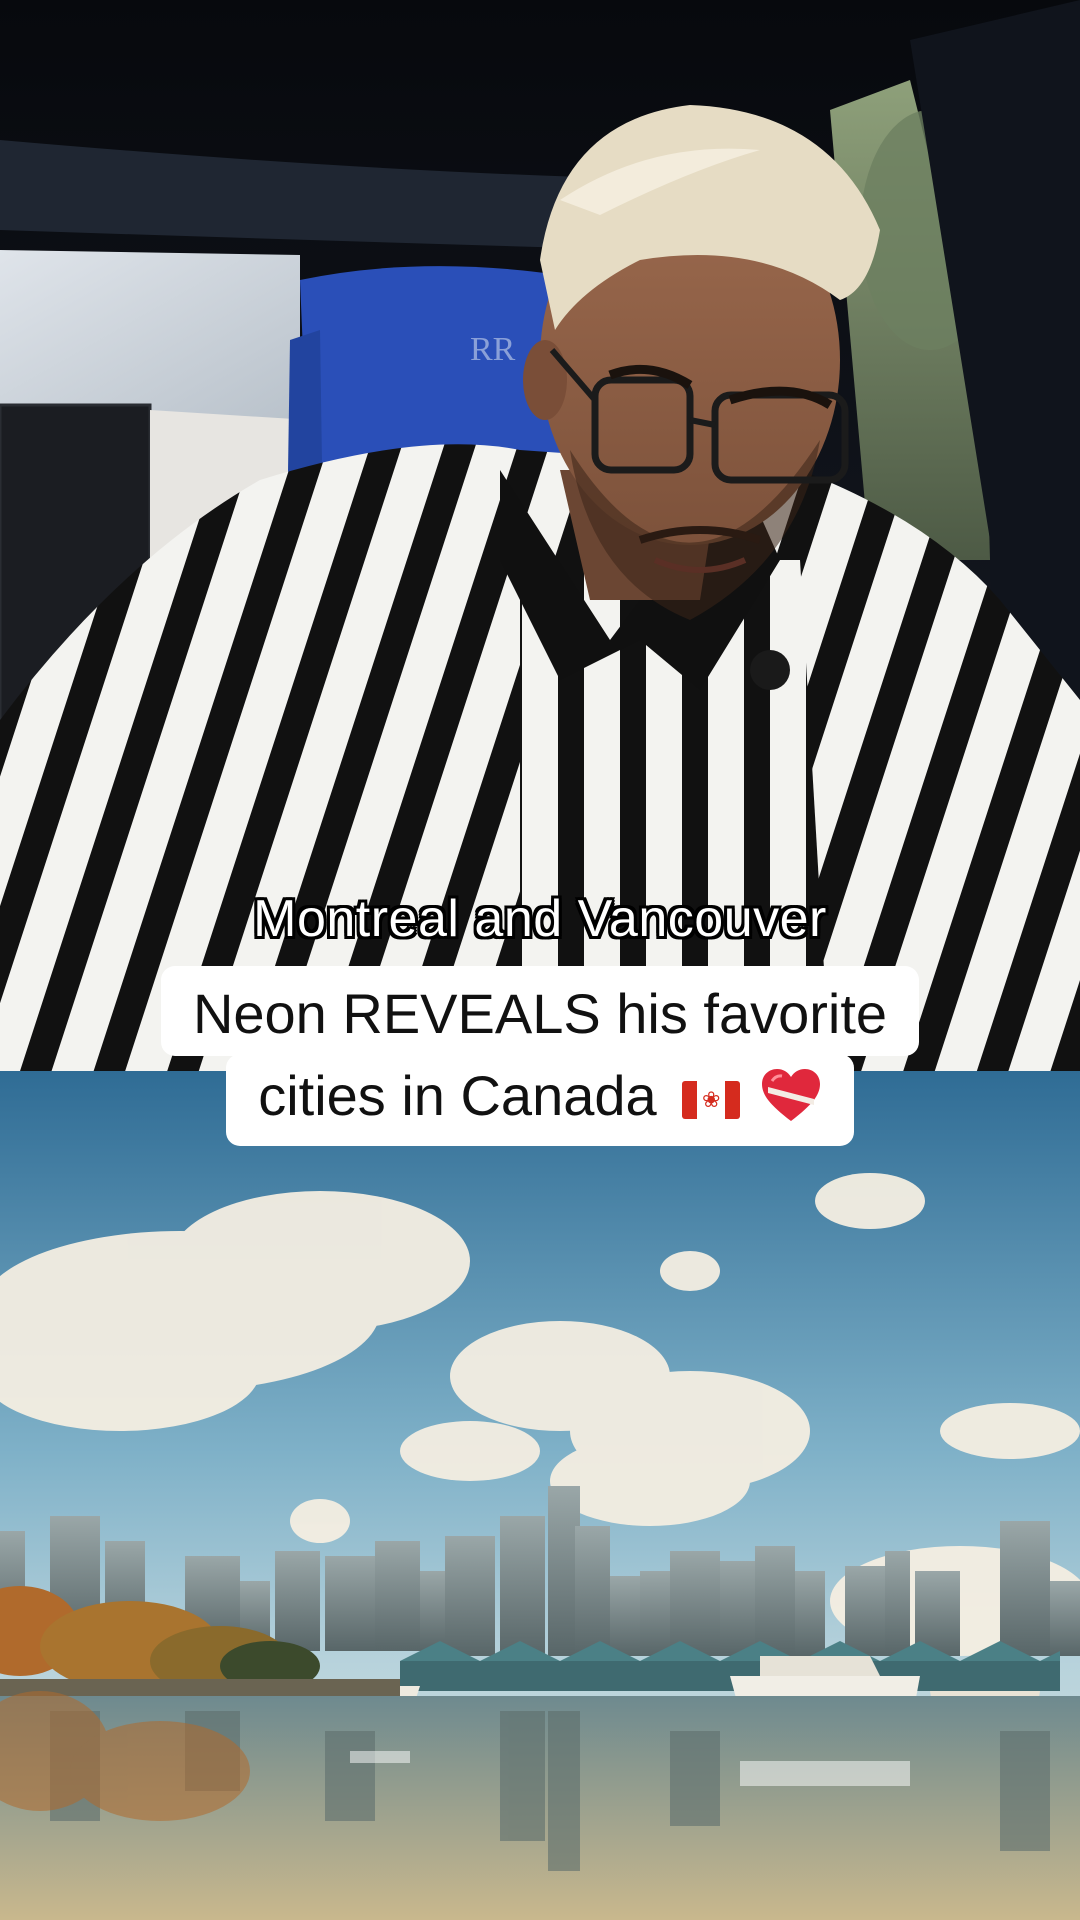  I want to click on title-text-2: cities in Canada, so click(457, 1095).